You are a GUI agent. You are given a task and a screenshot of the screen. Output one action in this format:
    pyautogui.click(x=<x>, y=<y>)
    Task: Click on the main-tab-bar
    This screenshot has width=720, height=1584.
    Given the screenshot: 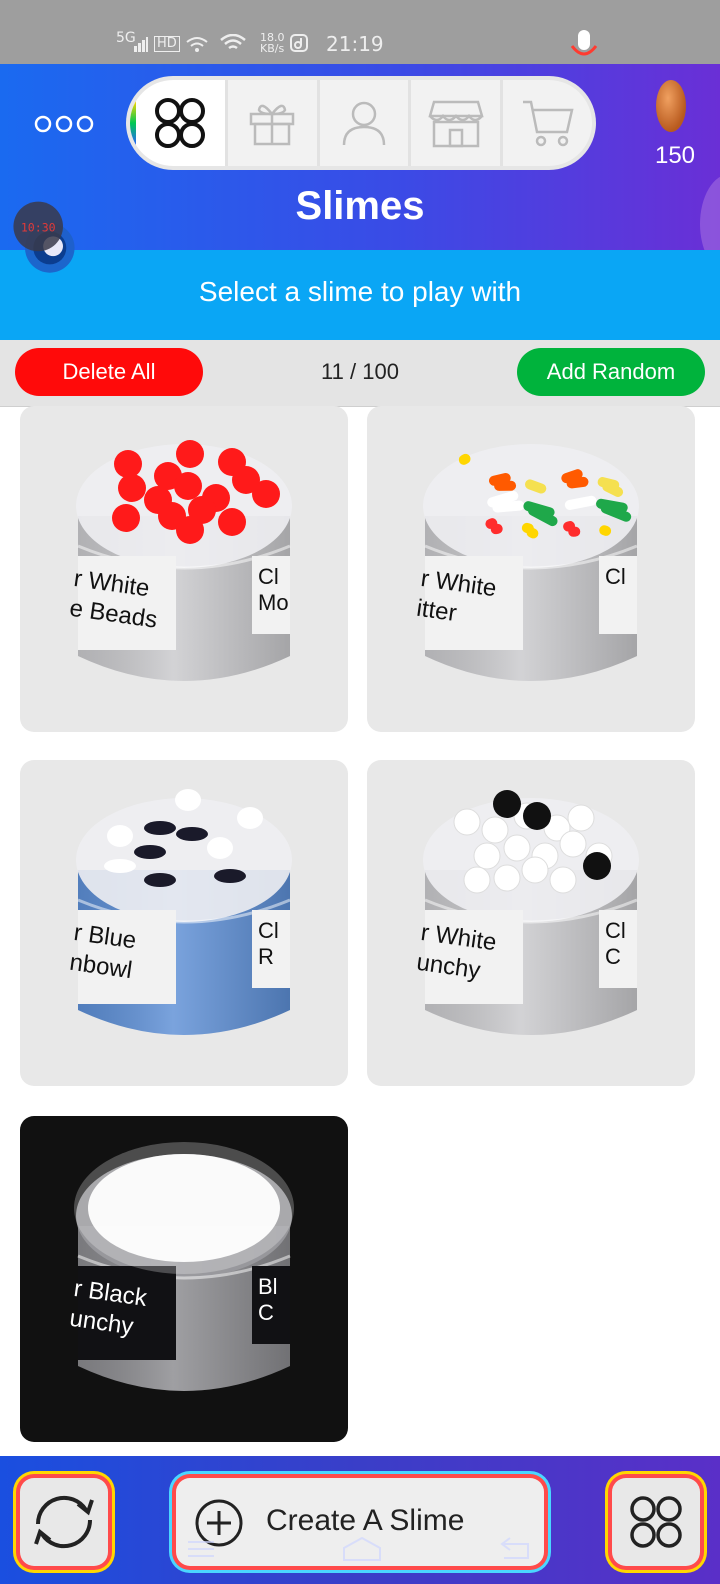 What is the action you would take?
    pyautogui.click(x=361, y=123)
    